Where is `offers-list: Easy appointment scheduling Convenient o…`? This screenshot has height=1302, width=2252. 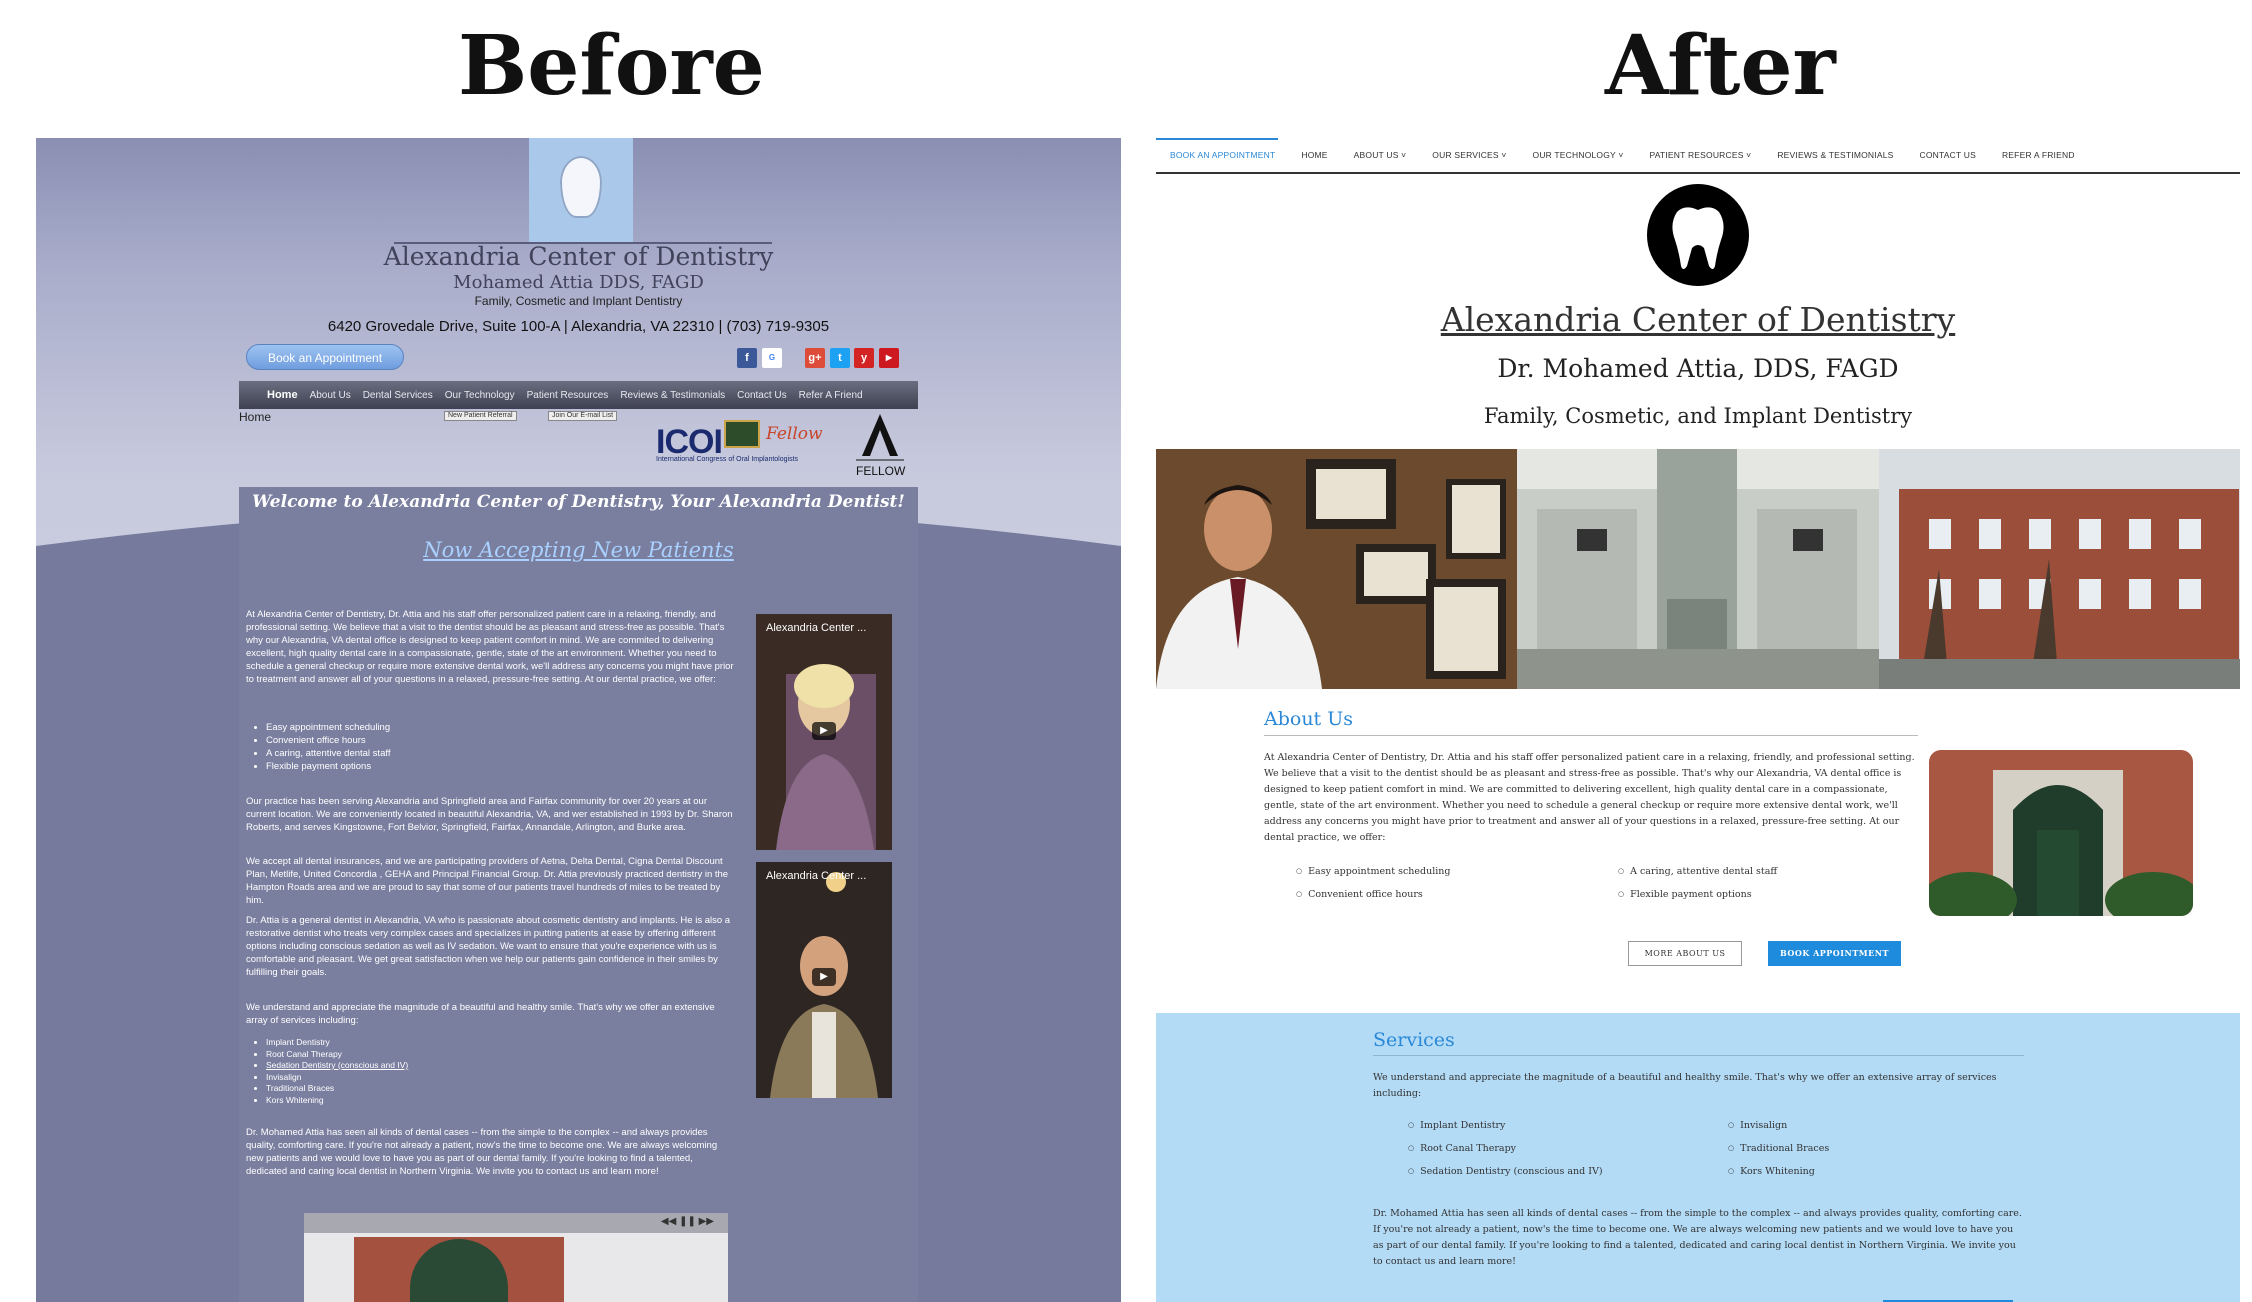
offers-list: Easy appointment scheduling Convenient o… is located at coordinates (491, 747).